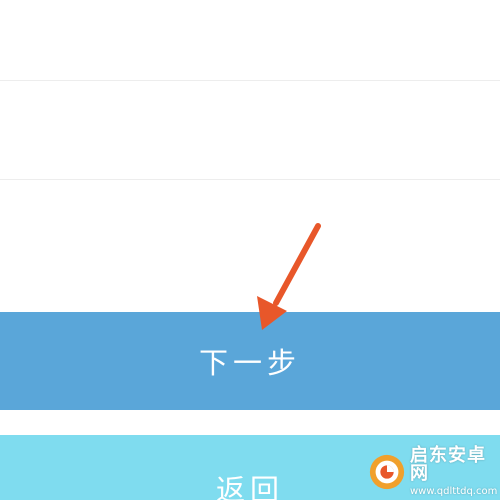 The height and width of the screenshot is (500, 500). I want to click on watermark-url: www.qdlttdq.com, so click(454, 491).